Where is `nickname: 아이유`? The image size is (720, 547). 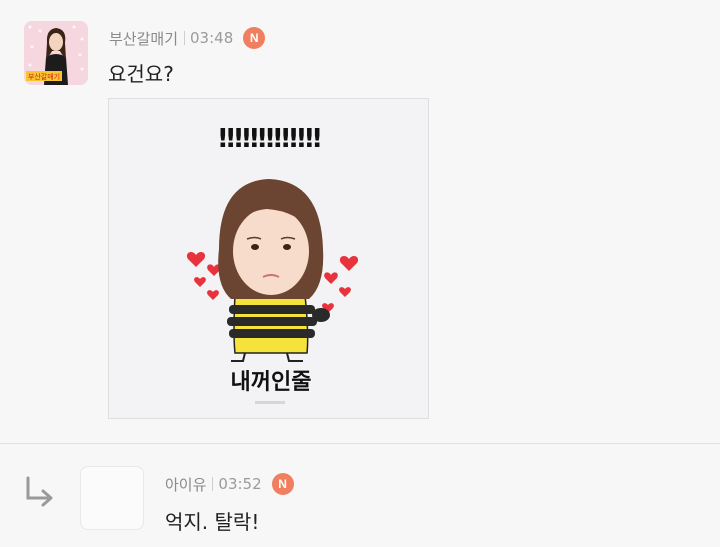
nickname: 아이유 is located at coordinates (185, 484).